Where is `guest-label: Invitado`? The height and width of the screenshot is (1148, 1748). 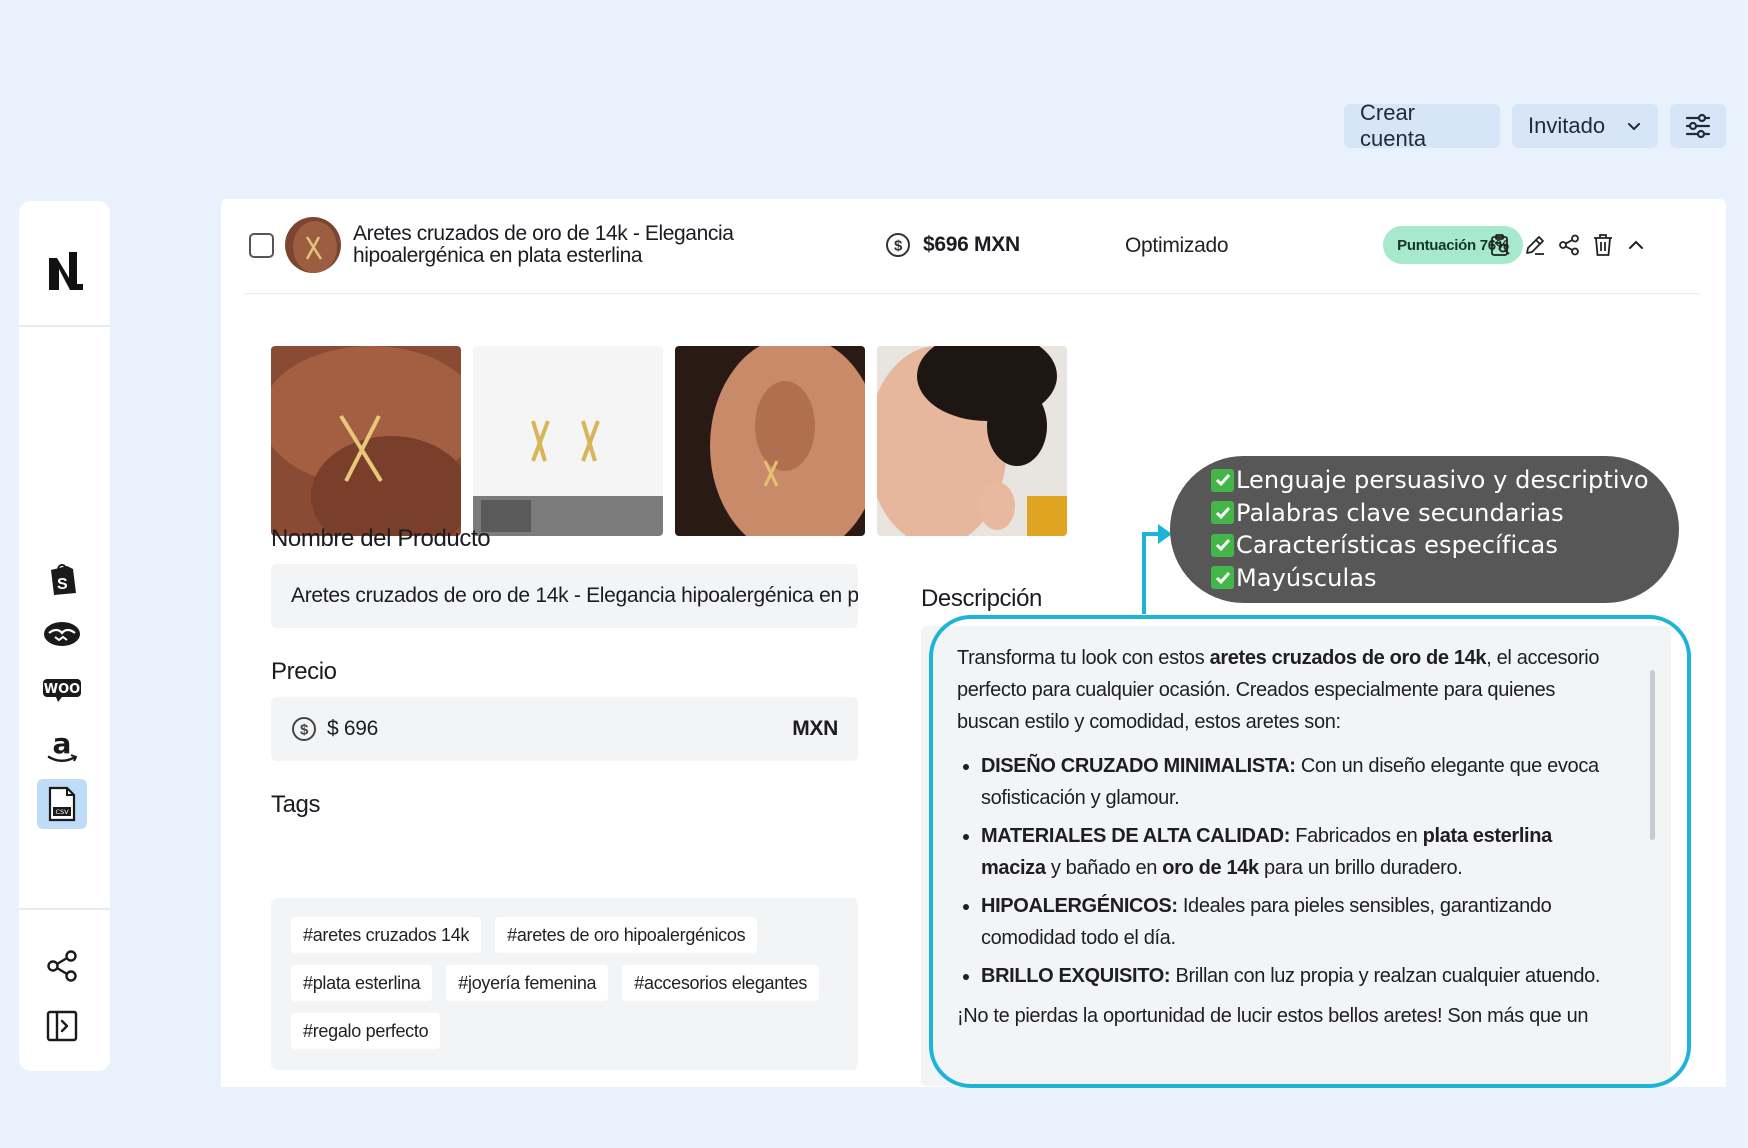 guest-label: Invitado is located at coordinates (1567, 125).